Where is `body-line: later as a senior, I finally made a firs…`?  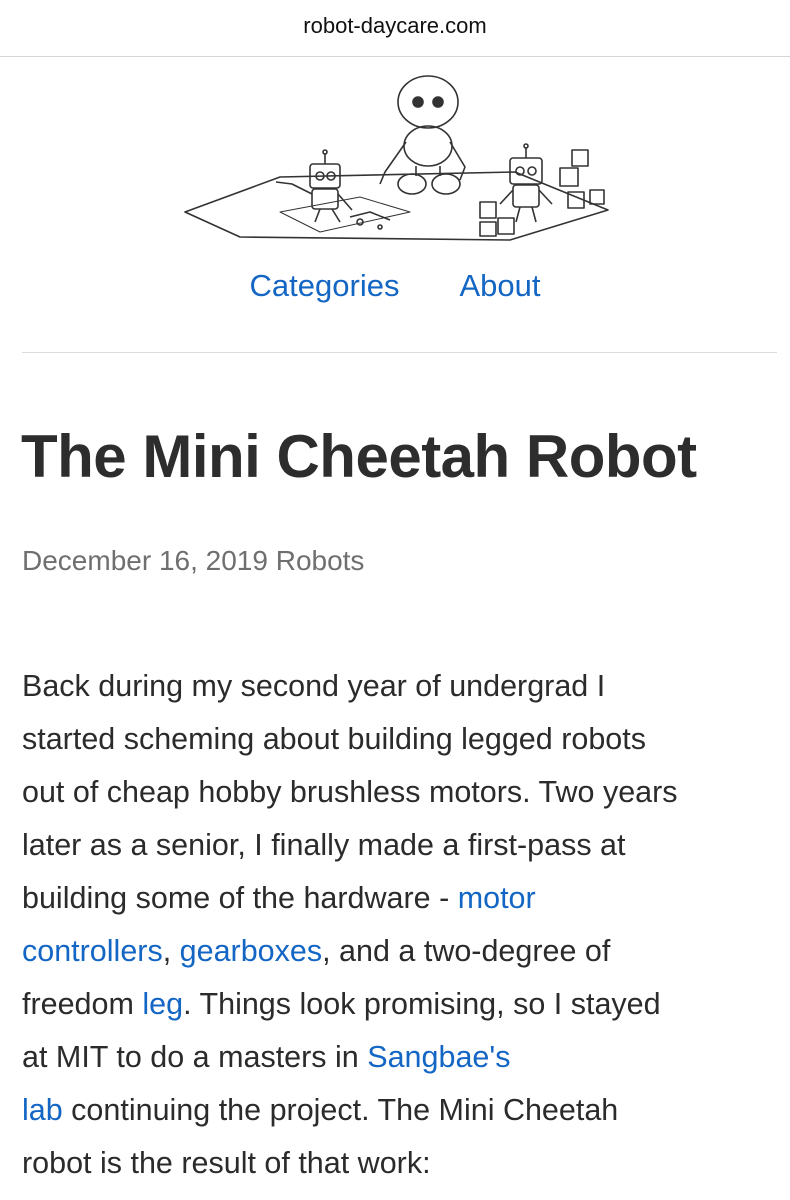 body-line: later as a senior, I finally made a firs… is located at coordinates (324, 845).